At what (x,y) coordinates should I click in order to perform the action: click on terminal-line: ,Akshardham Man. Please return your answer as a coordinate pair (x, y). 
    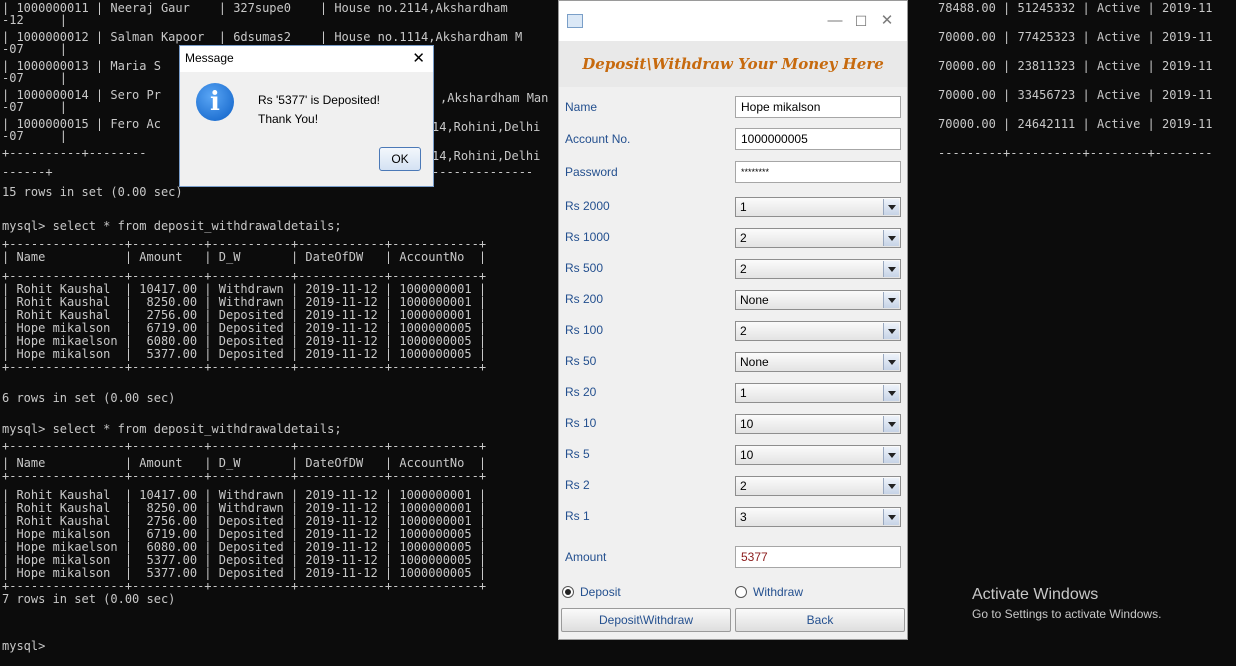
    Looking at the image, I should click on (494, 98).